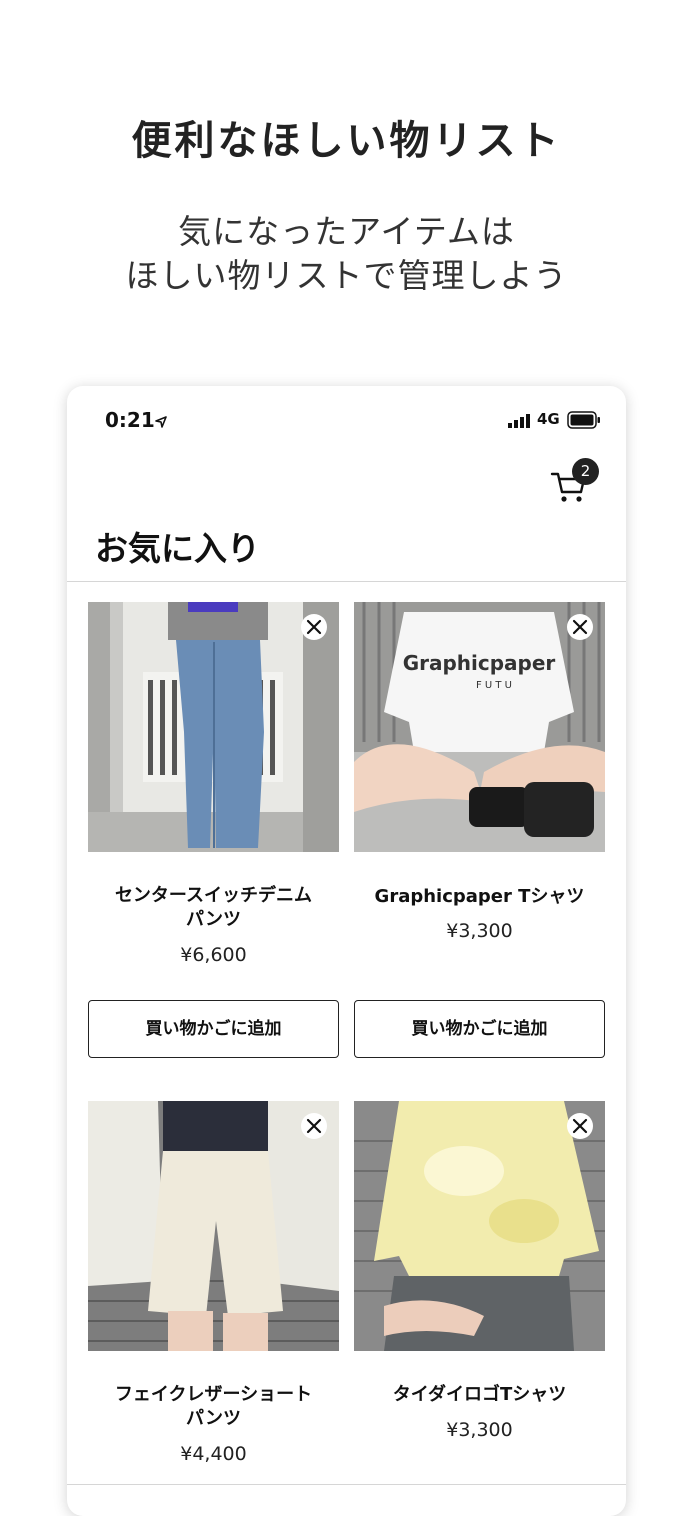 Image resolution: width=693 pixels, height=1516 pixels. What do you see at coordinates (479, 897) in the screenshot?
I see `item-name: Graphicpaper Tシャツ` at bounding box center [479, 897].